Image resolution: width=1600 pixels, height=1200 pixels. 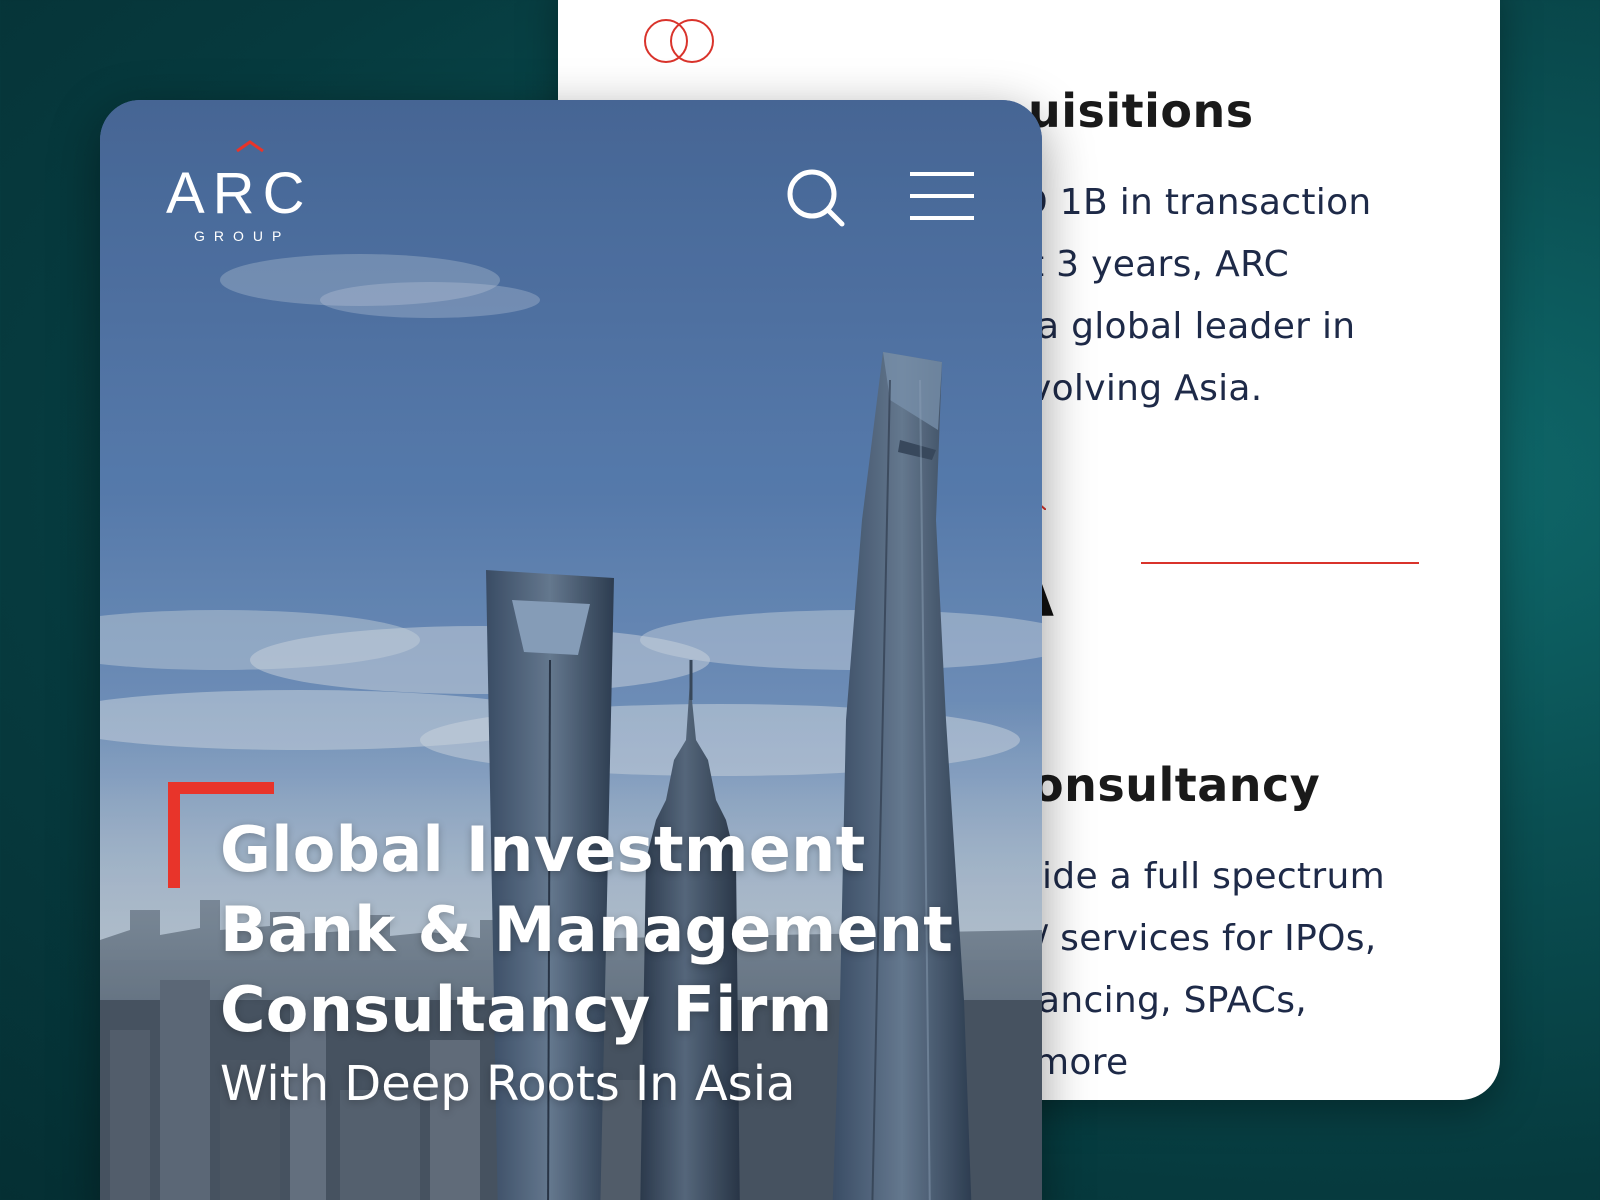 What do you see at coordinates (508, 1084) in the screenshot?
I see `hero-subtitle: With Deep Roots In Asia` at bounding box center [508, 1084].